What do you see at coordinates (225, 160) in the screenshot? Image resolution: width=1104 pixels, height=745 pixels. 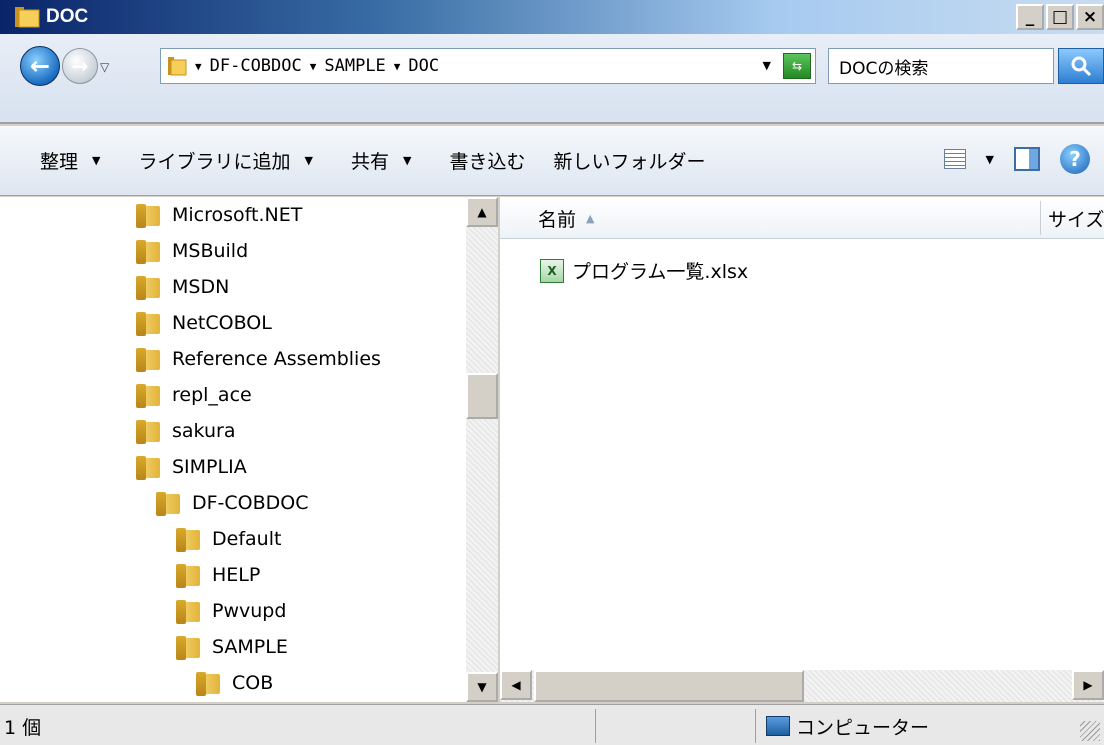 I see `add-to-library-menu: ライブラリに追加 ▼` at bounding box center [225, 160].